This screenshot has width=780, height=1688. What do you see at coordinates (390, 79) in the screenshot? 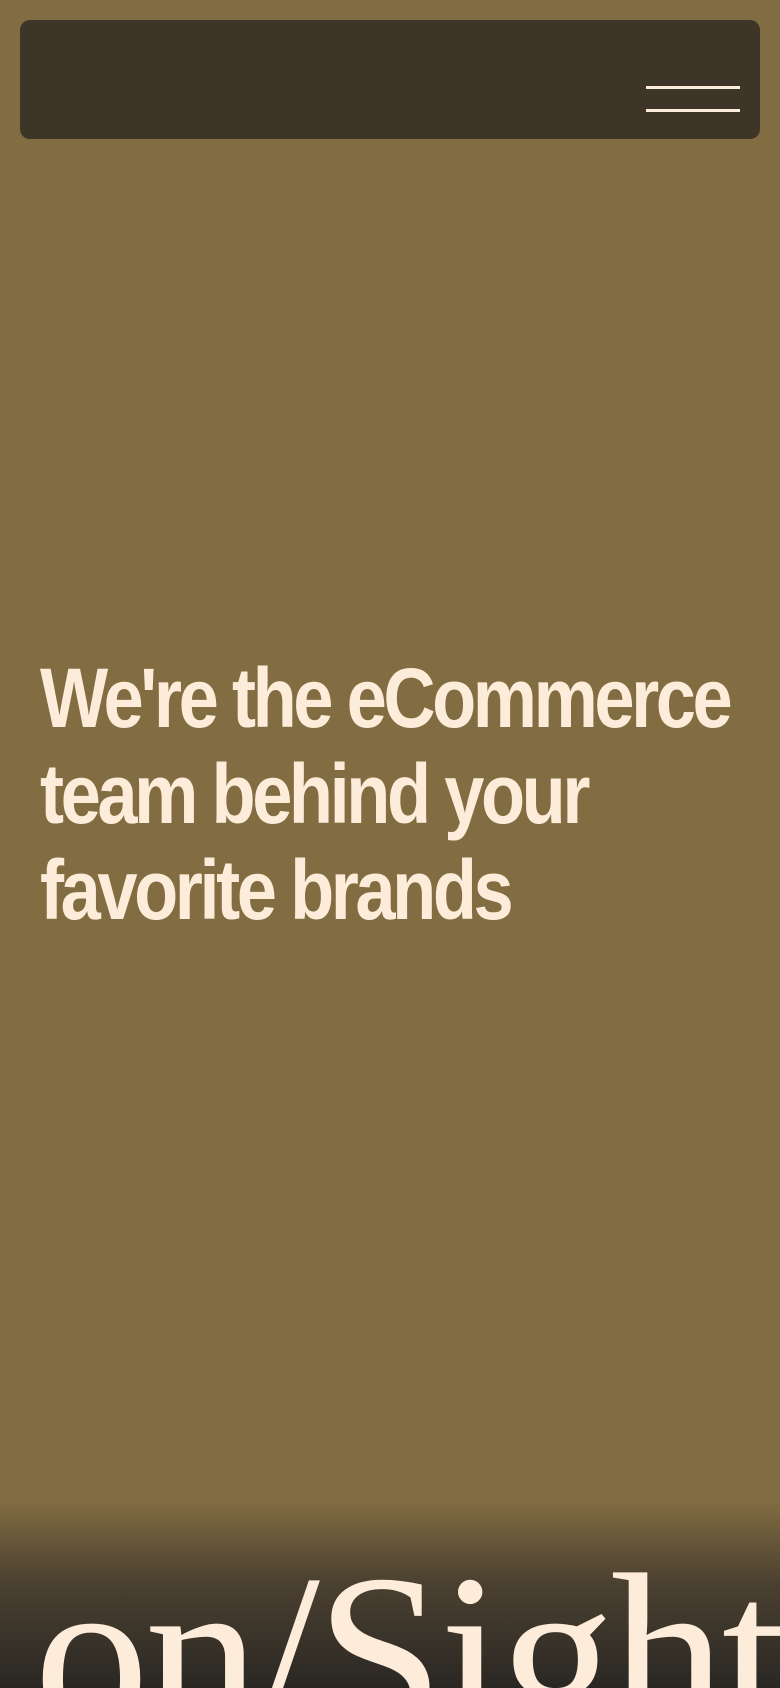
I see `top-navbar` at bounding box center [390, 79].